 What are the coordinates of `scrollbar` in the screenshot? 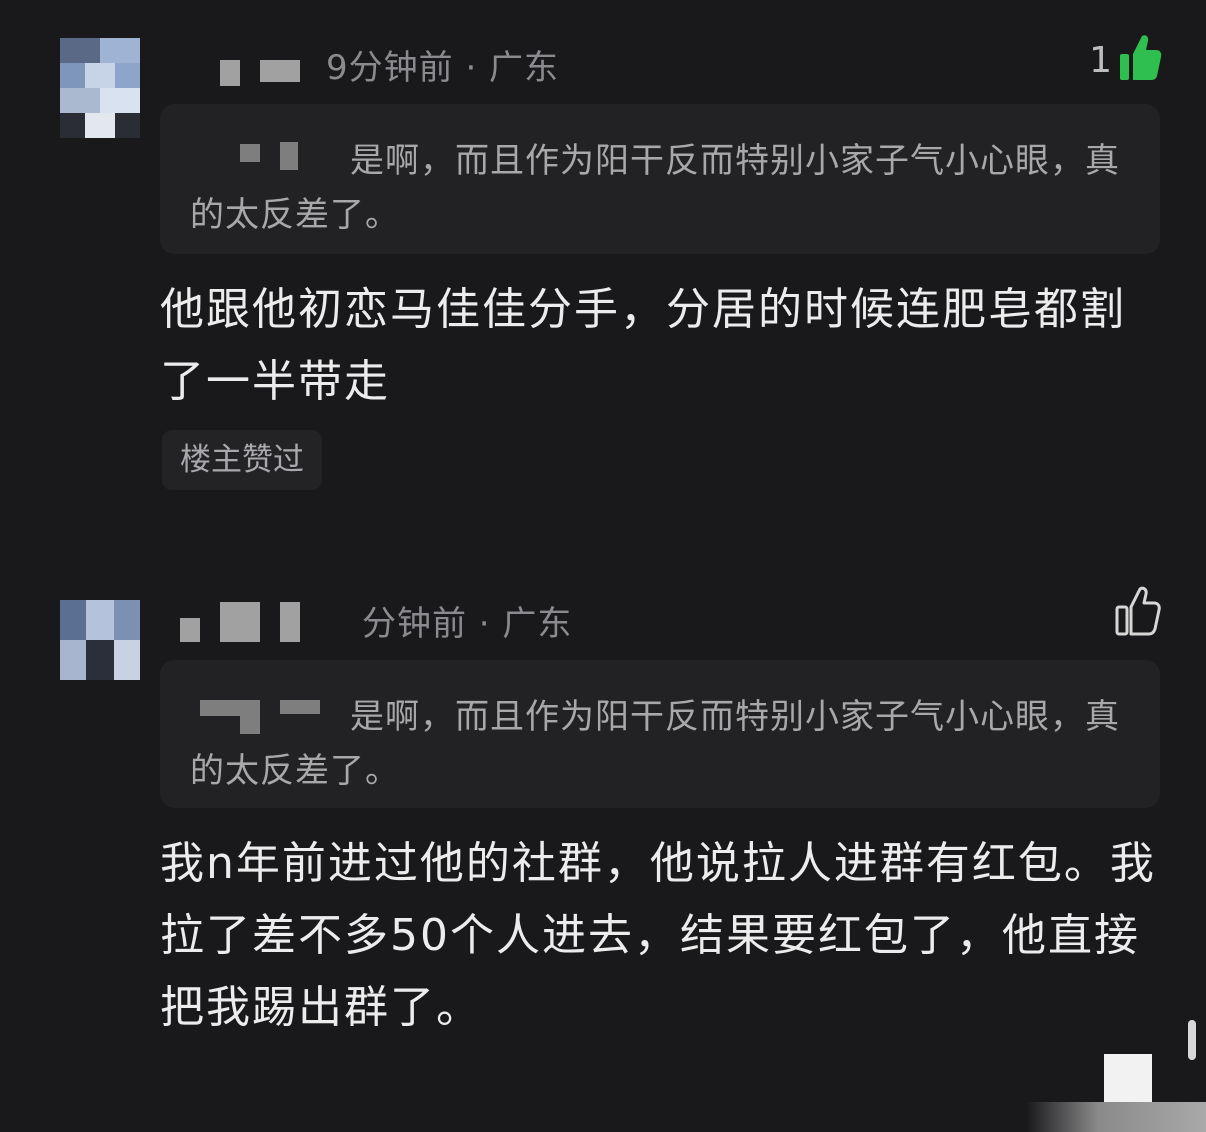 It's located at (1192, 1040).